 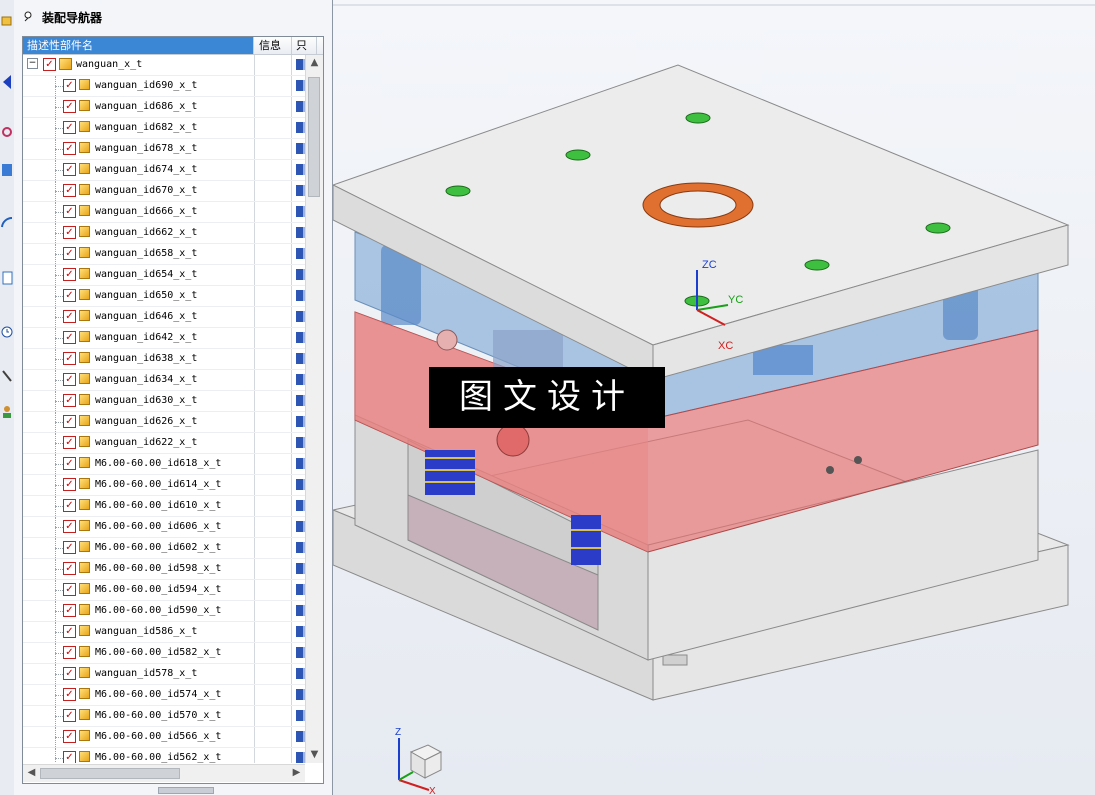 I want to click on tree-row: ✓ wanguan_id670_x_t, so click(x=164, y=191).